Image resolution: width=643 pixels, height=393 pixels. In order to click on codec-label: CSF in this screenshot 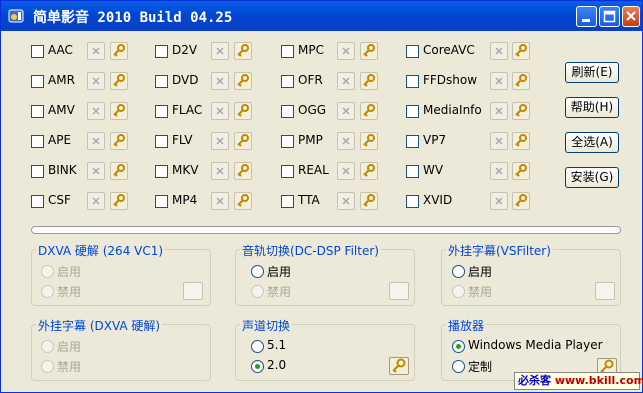, I will do `click(59, 200)`.